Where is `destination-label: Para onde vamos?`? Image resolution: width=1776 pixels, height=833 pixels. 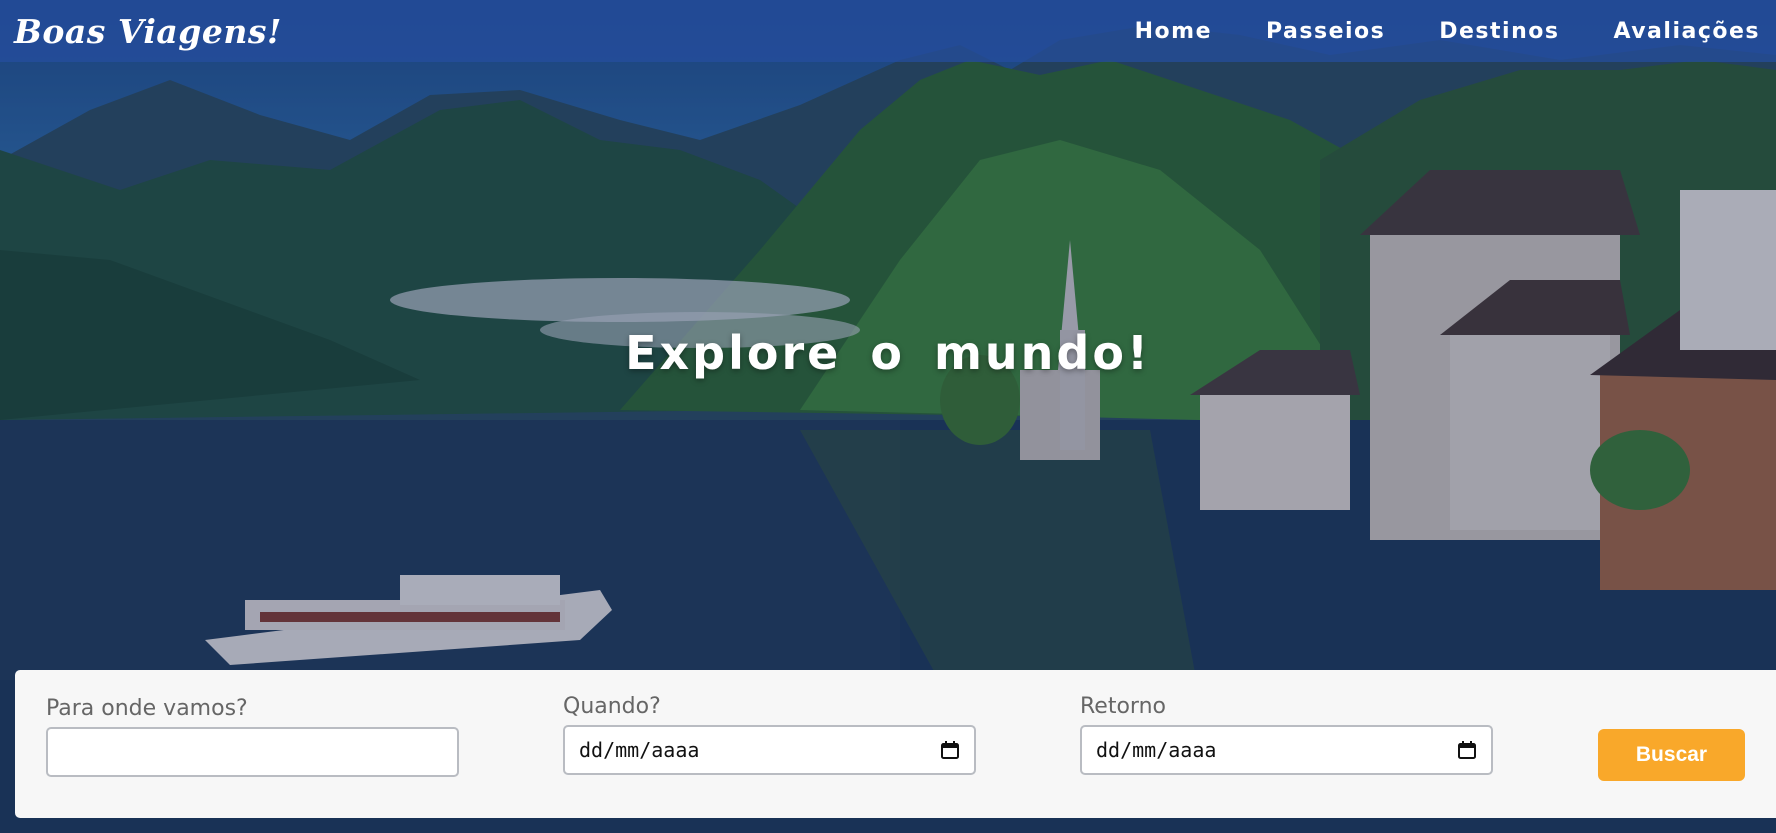
destination-label: Para onde vamos? is located at coordinates (147, 708).